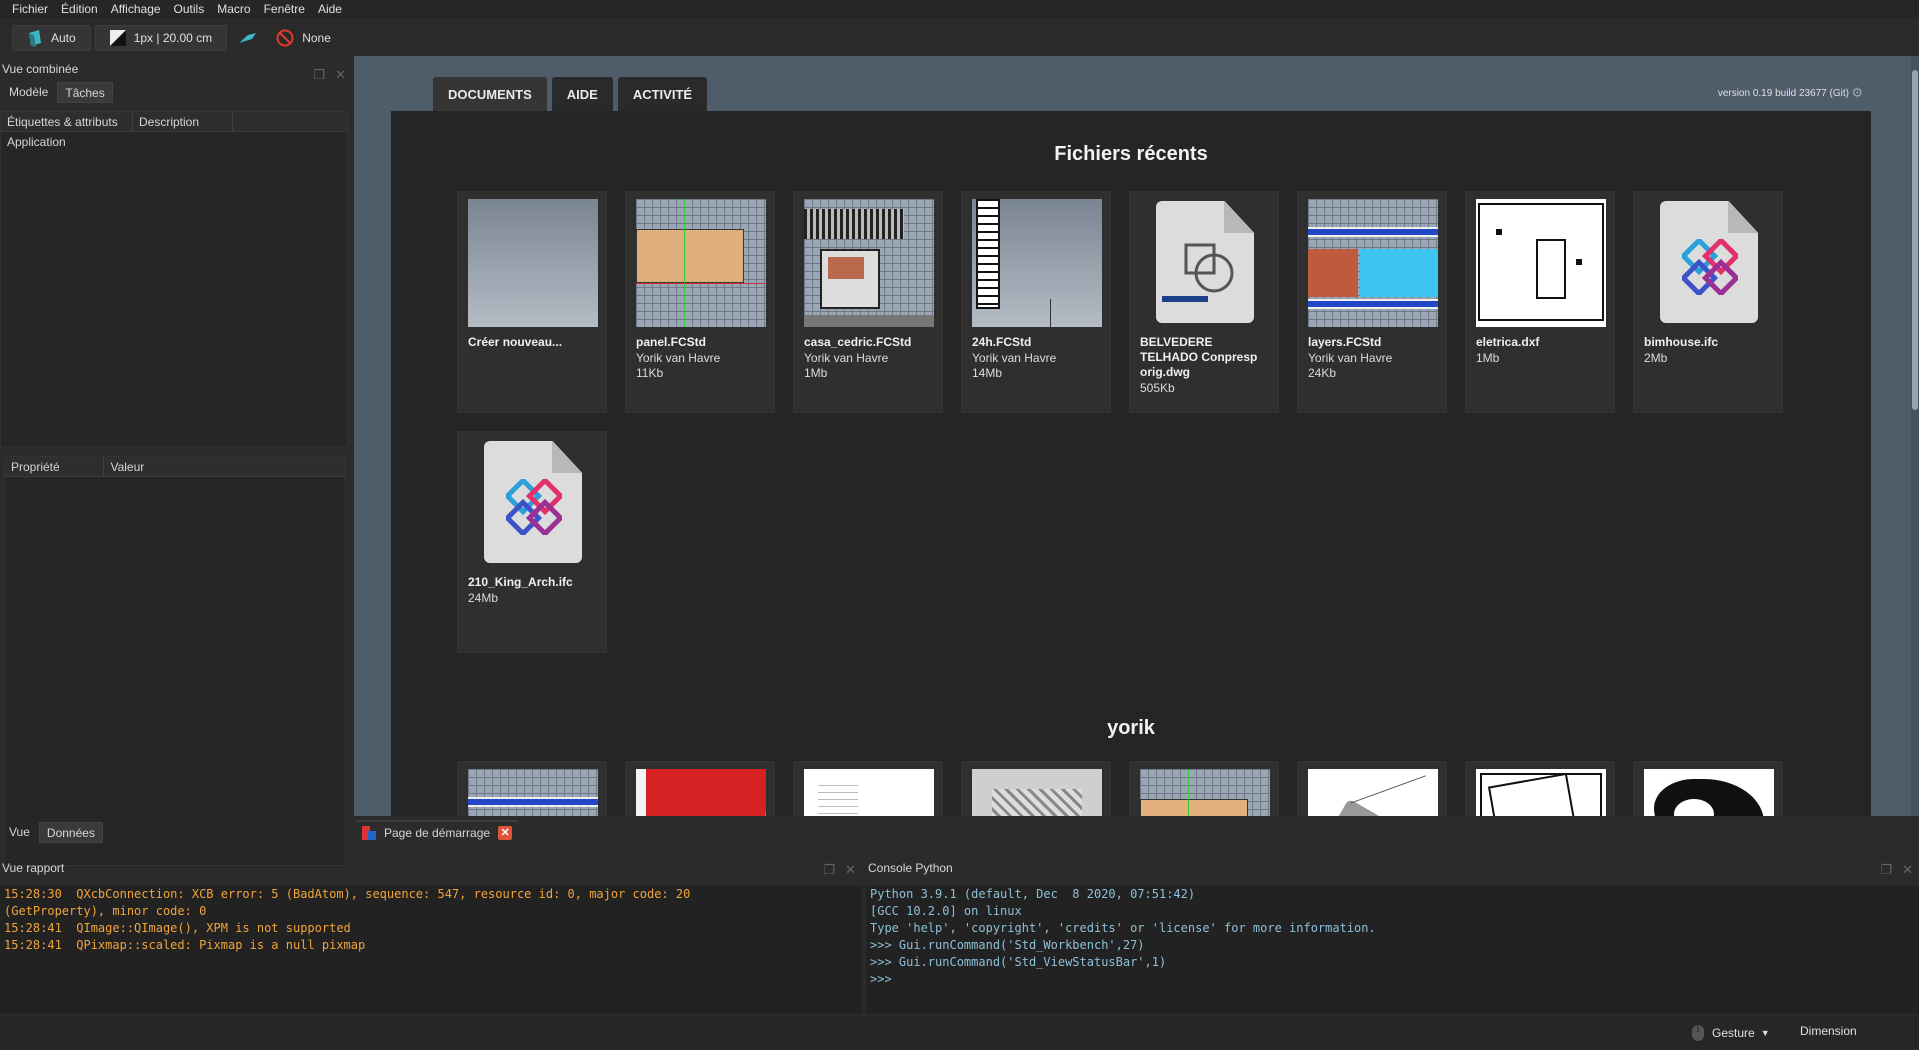 The height and width of the screenshot is (1050, 1919). I want to click on file-name: 210_King_Arch.ifc, so click(520, 582).